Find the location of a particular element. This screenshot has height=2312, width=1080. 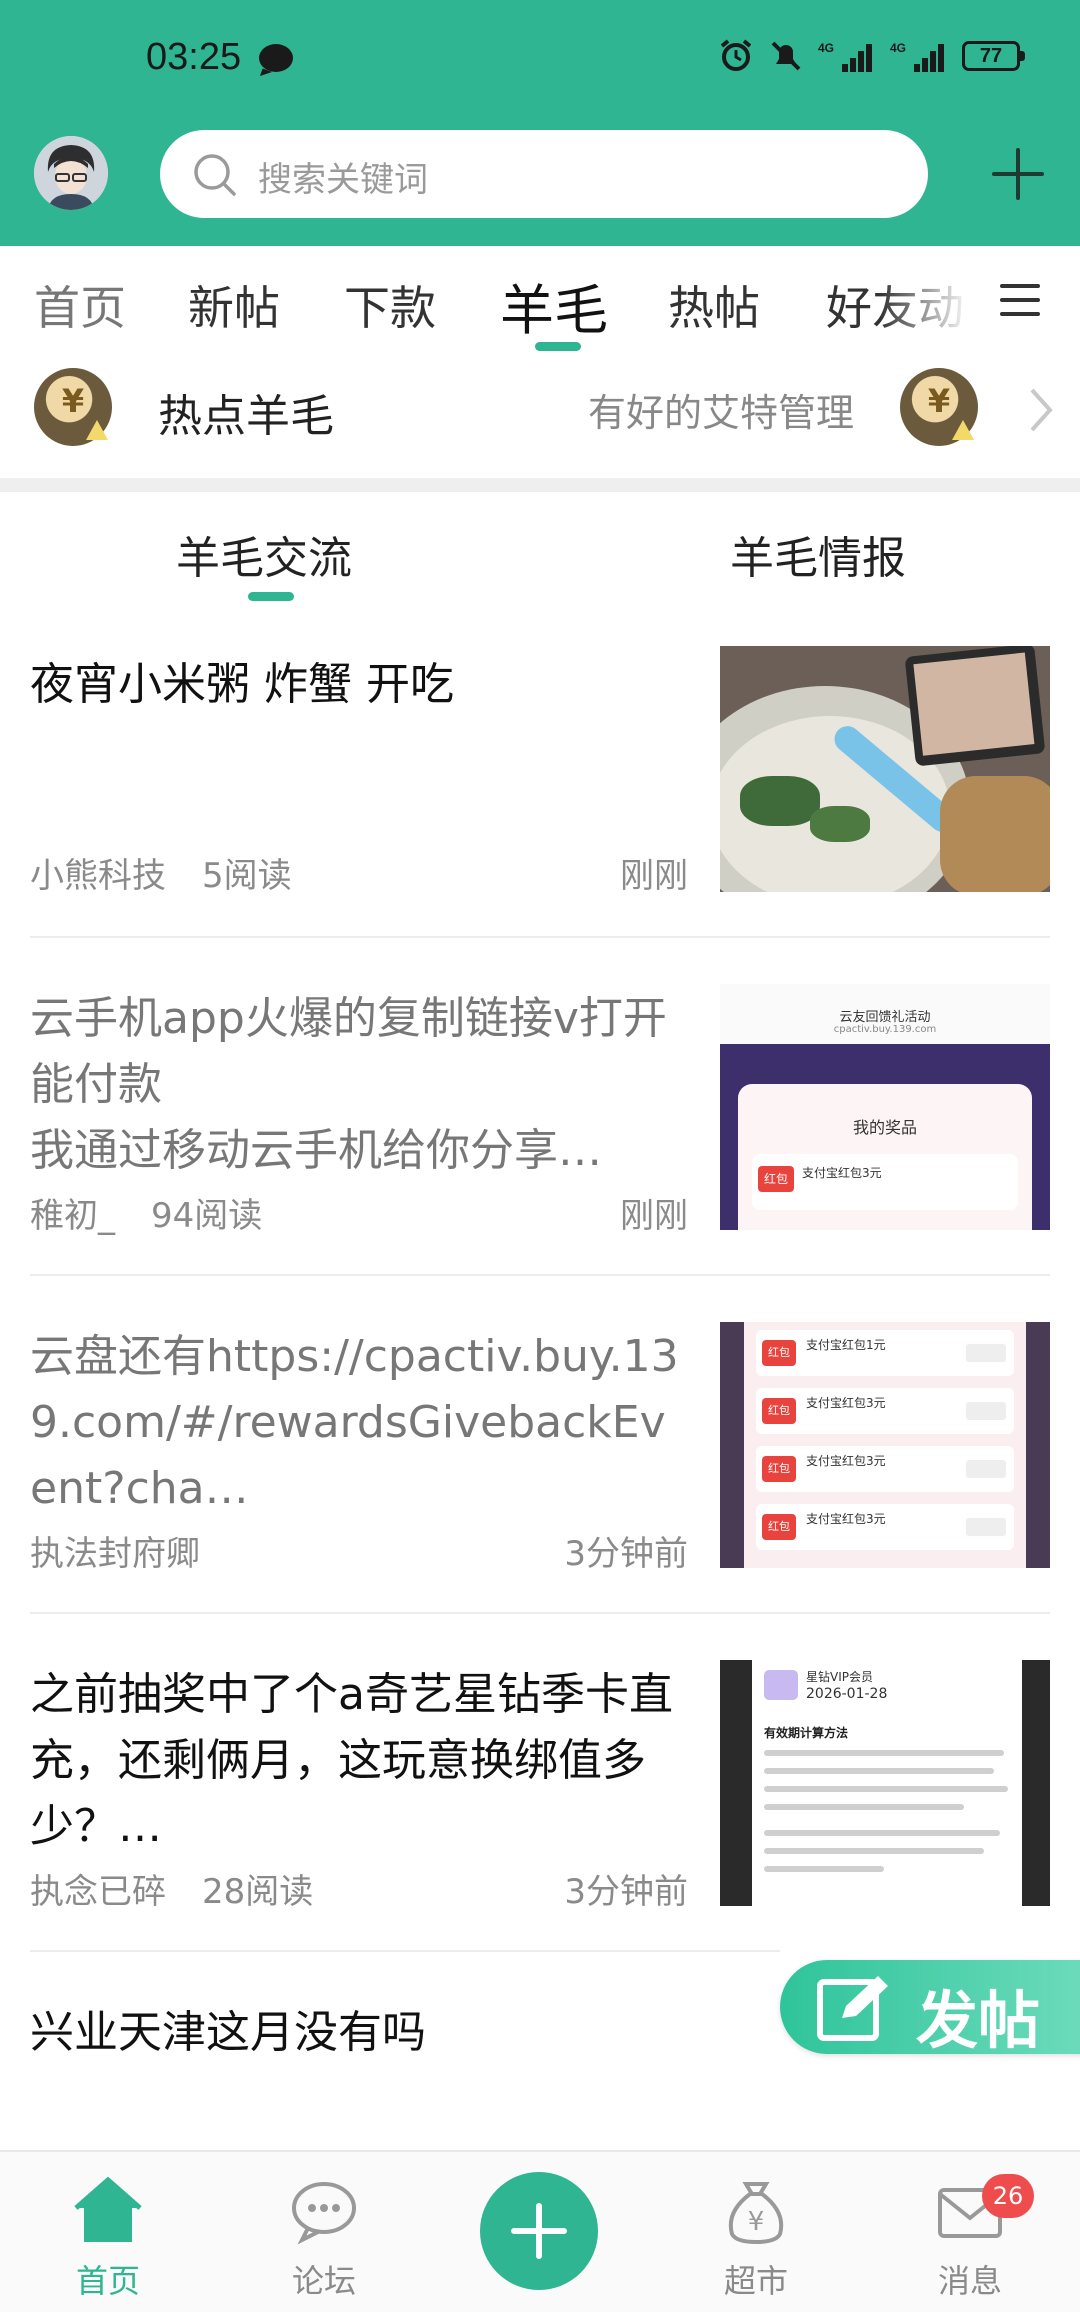

tab-fade is located at coordinates (925, 301).